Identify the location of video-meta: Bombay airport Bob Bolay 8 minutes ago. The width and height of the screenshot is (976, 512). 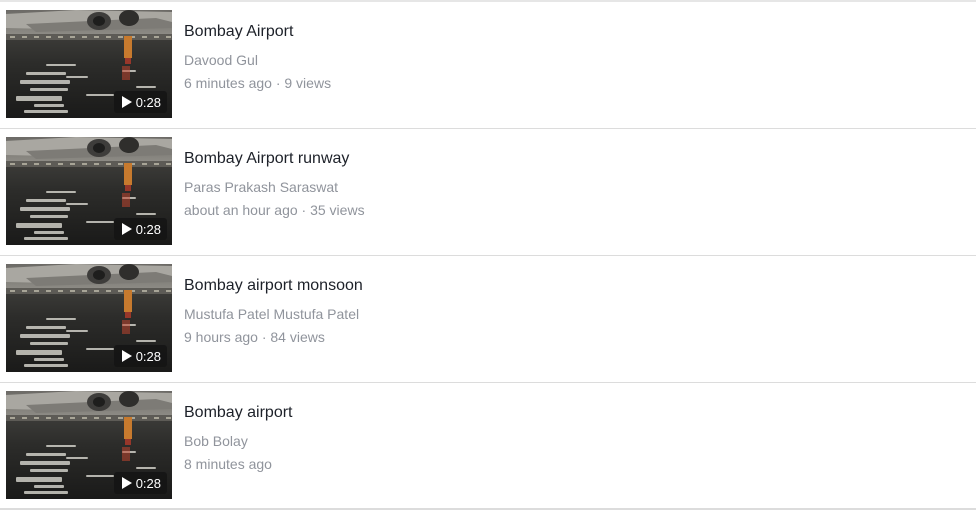
(238, 438).